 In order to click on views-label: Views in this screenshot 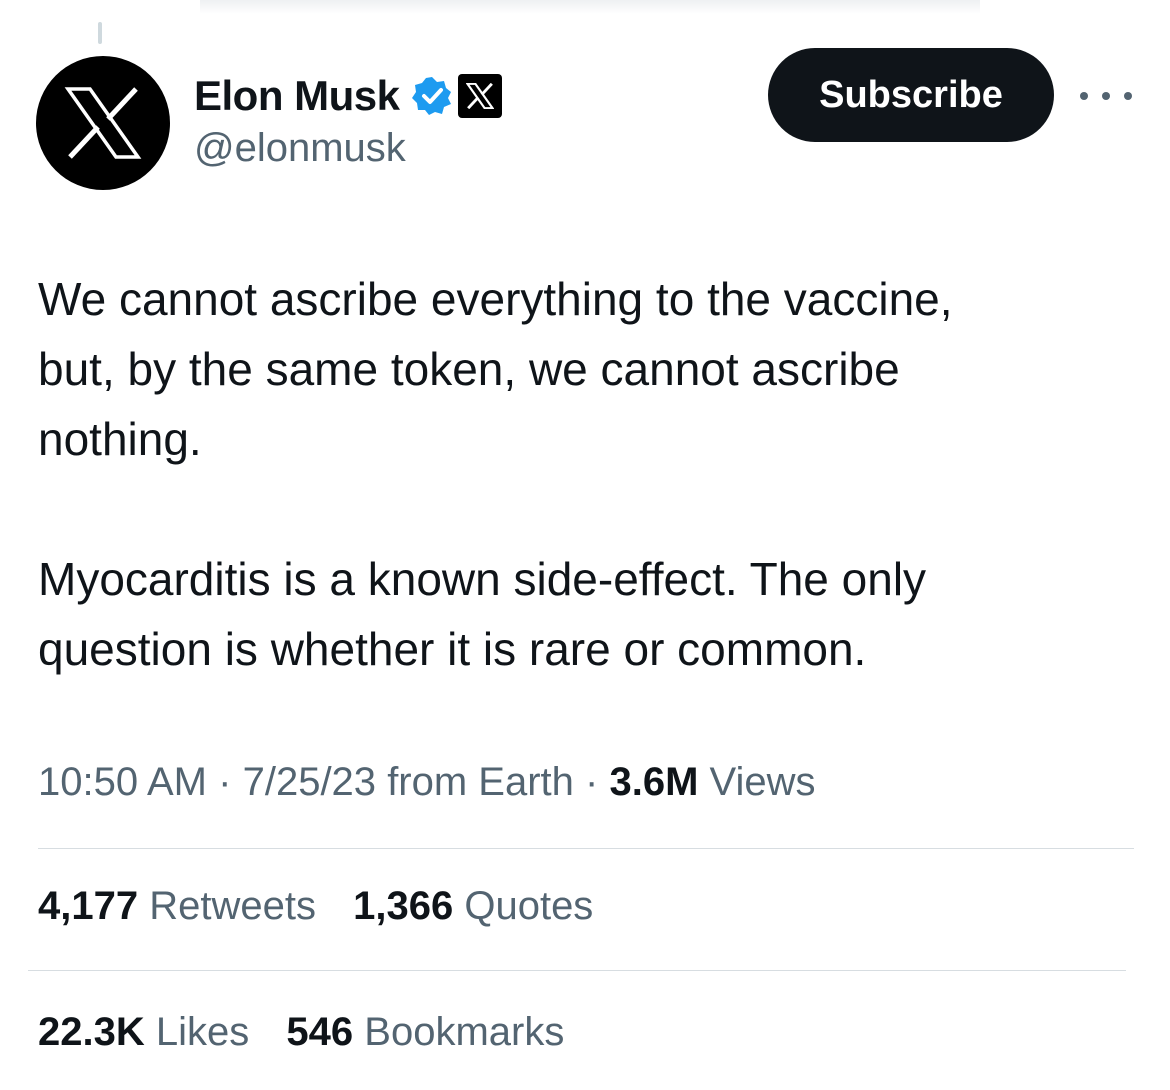, I will do `click(763, 782)`.